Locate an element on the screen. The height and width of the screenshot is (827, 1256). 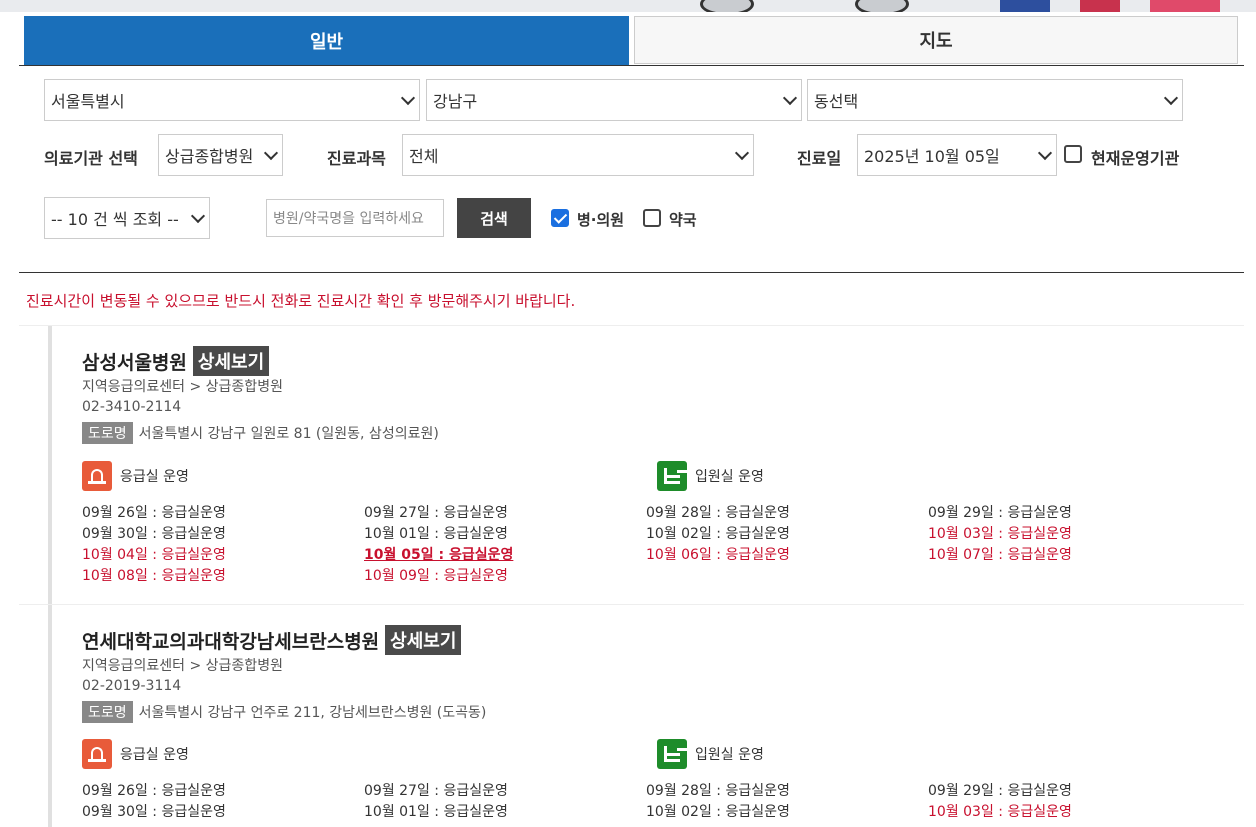
tab-general: 일반 is located at coordinates (326, 41).